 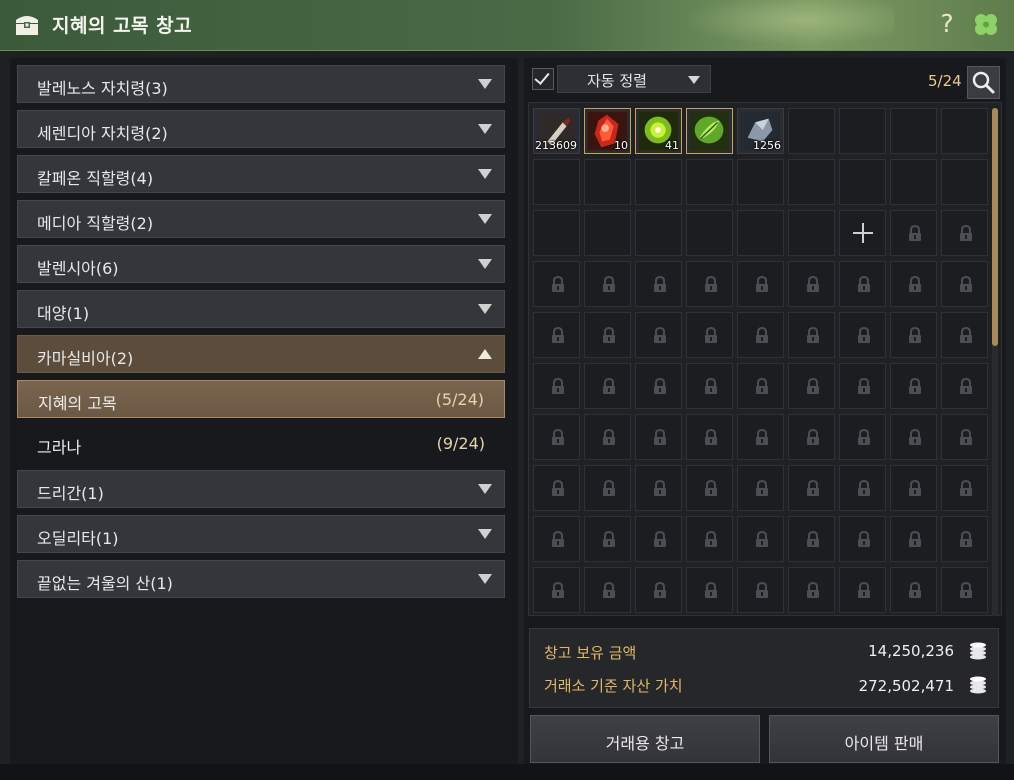 What do you see at coordinates (261, 309) in the screenshot?
I see `region-item-ocean: 대양(1)` at bounding box center [261, 309].